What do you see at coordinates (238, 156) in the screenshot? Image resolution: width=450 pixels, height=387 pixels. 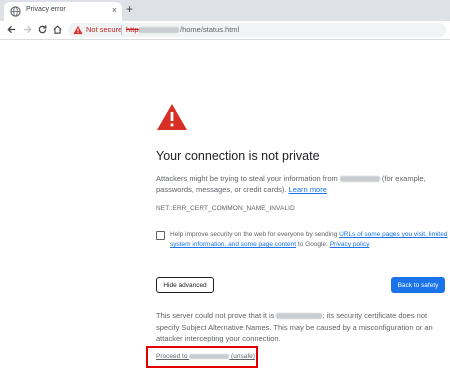 I see `page-title: Your connection is not private` at bounding box center [238, 156].